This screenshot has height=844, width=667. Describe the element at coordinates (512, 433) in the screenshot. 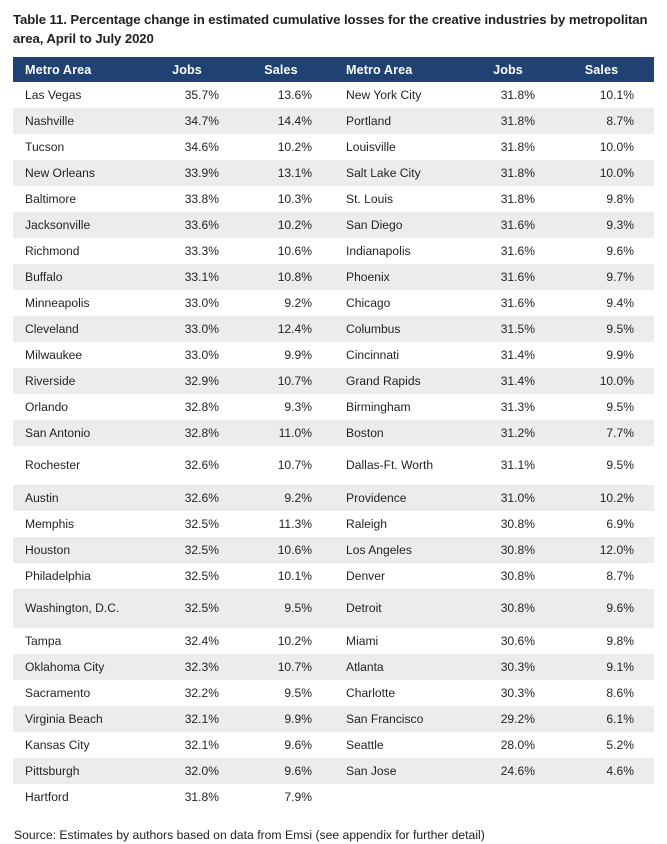

I see `cell-jobs-right: 31.2%` at that location.